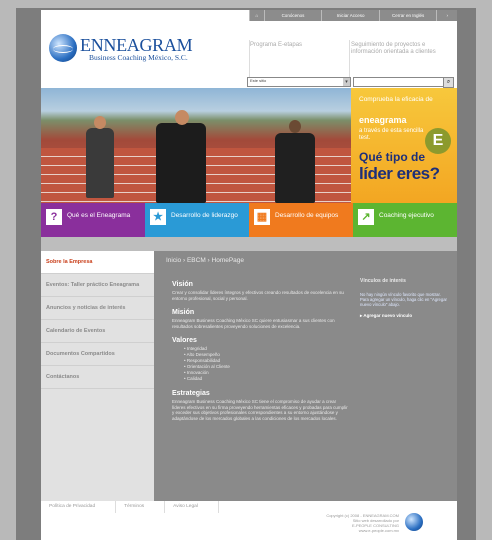  I want to click on developer-url: www.e-people.com.mx, so click(344, 530).